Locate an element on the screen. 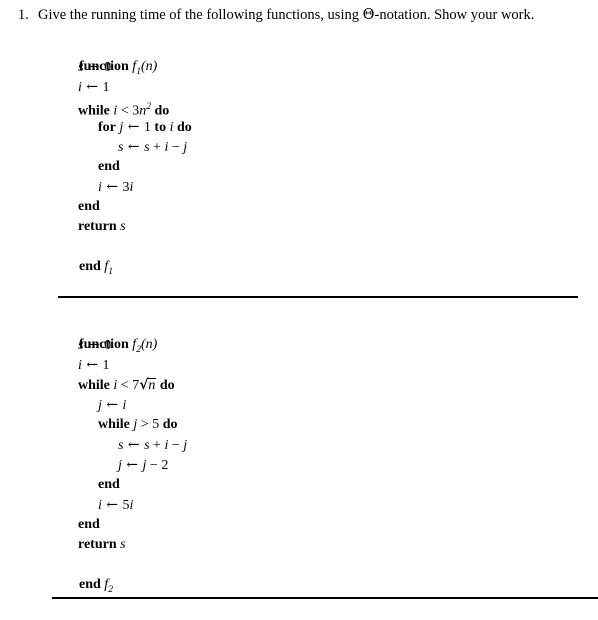  code-line: i ← 3i is located at coordinates (328, 187).